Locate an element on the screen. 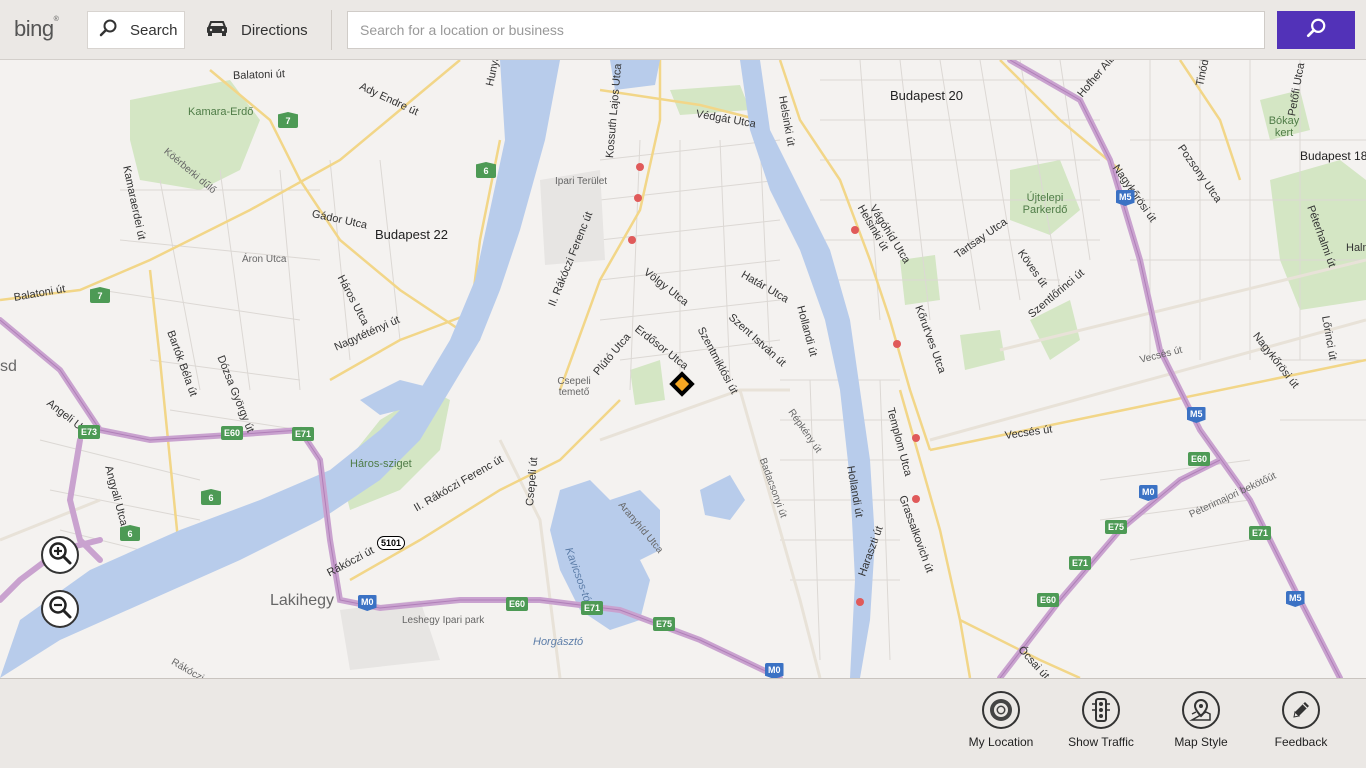  map-style-button: Map Style is located at coordinates (1201, 720).